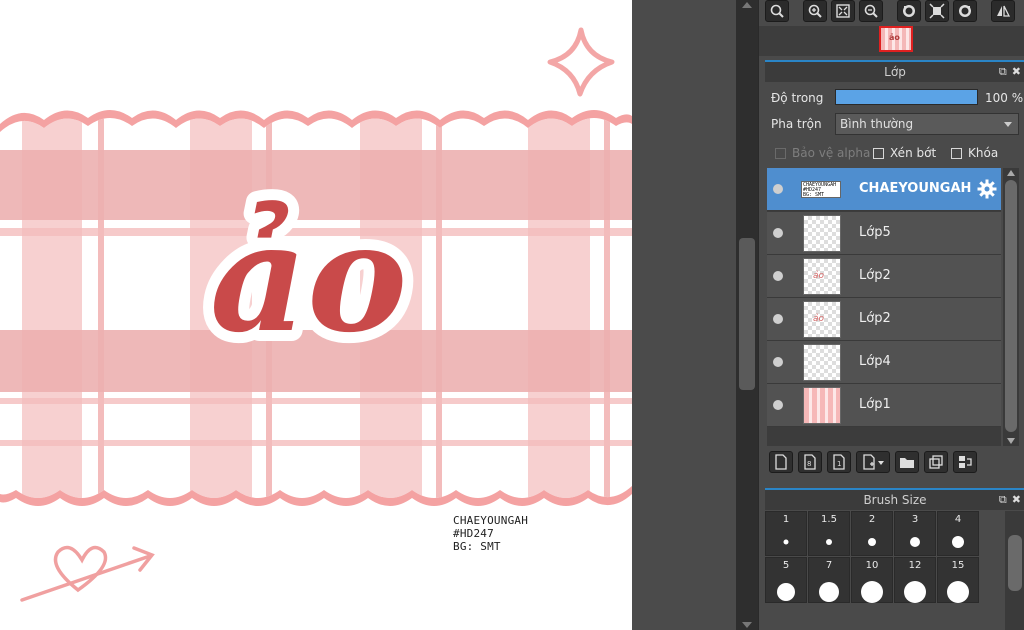  Describe the element at coordinates (915, 565) in the screenshot. I see `brush-size-label: 12` at that location.